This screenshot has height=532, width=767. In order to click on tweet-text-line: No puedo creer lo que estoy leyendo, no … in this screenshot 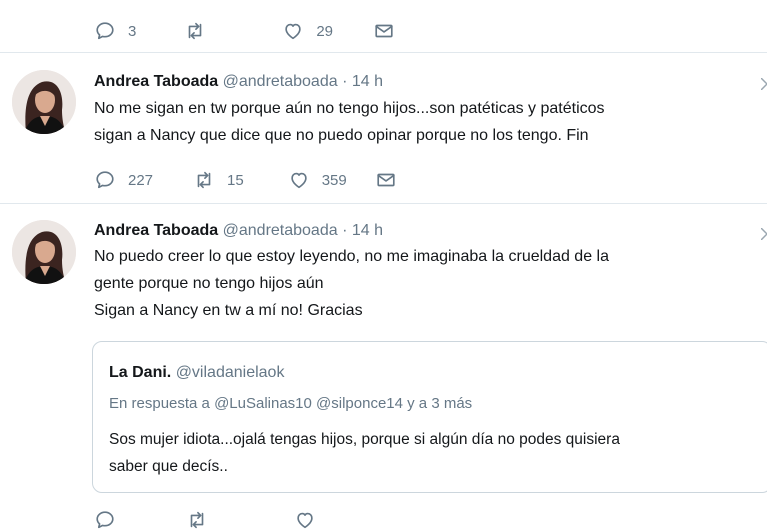, I will do `click(351, 256)`.